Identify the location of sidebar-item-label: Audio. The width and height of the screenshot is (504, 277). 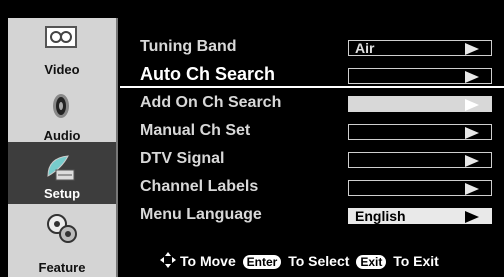
(62, 135).